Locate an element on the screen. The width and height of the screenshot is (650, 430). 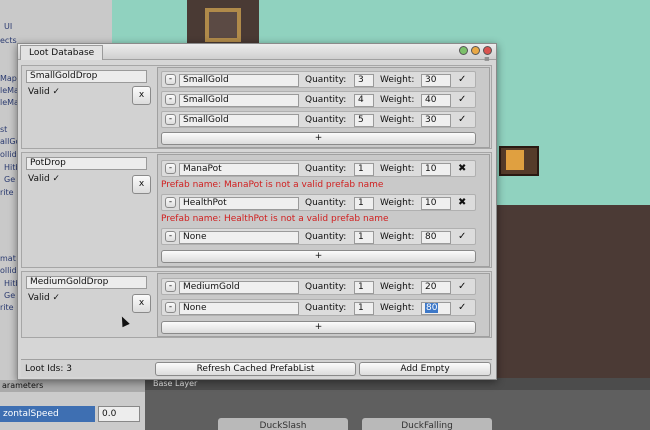
scene-pillar-window is located at coordinates (223, 25).